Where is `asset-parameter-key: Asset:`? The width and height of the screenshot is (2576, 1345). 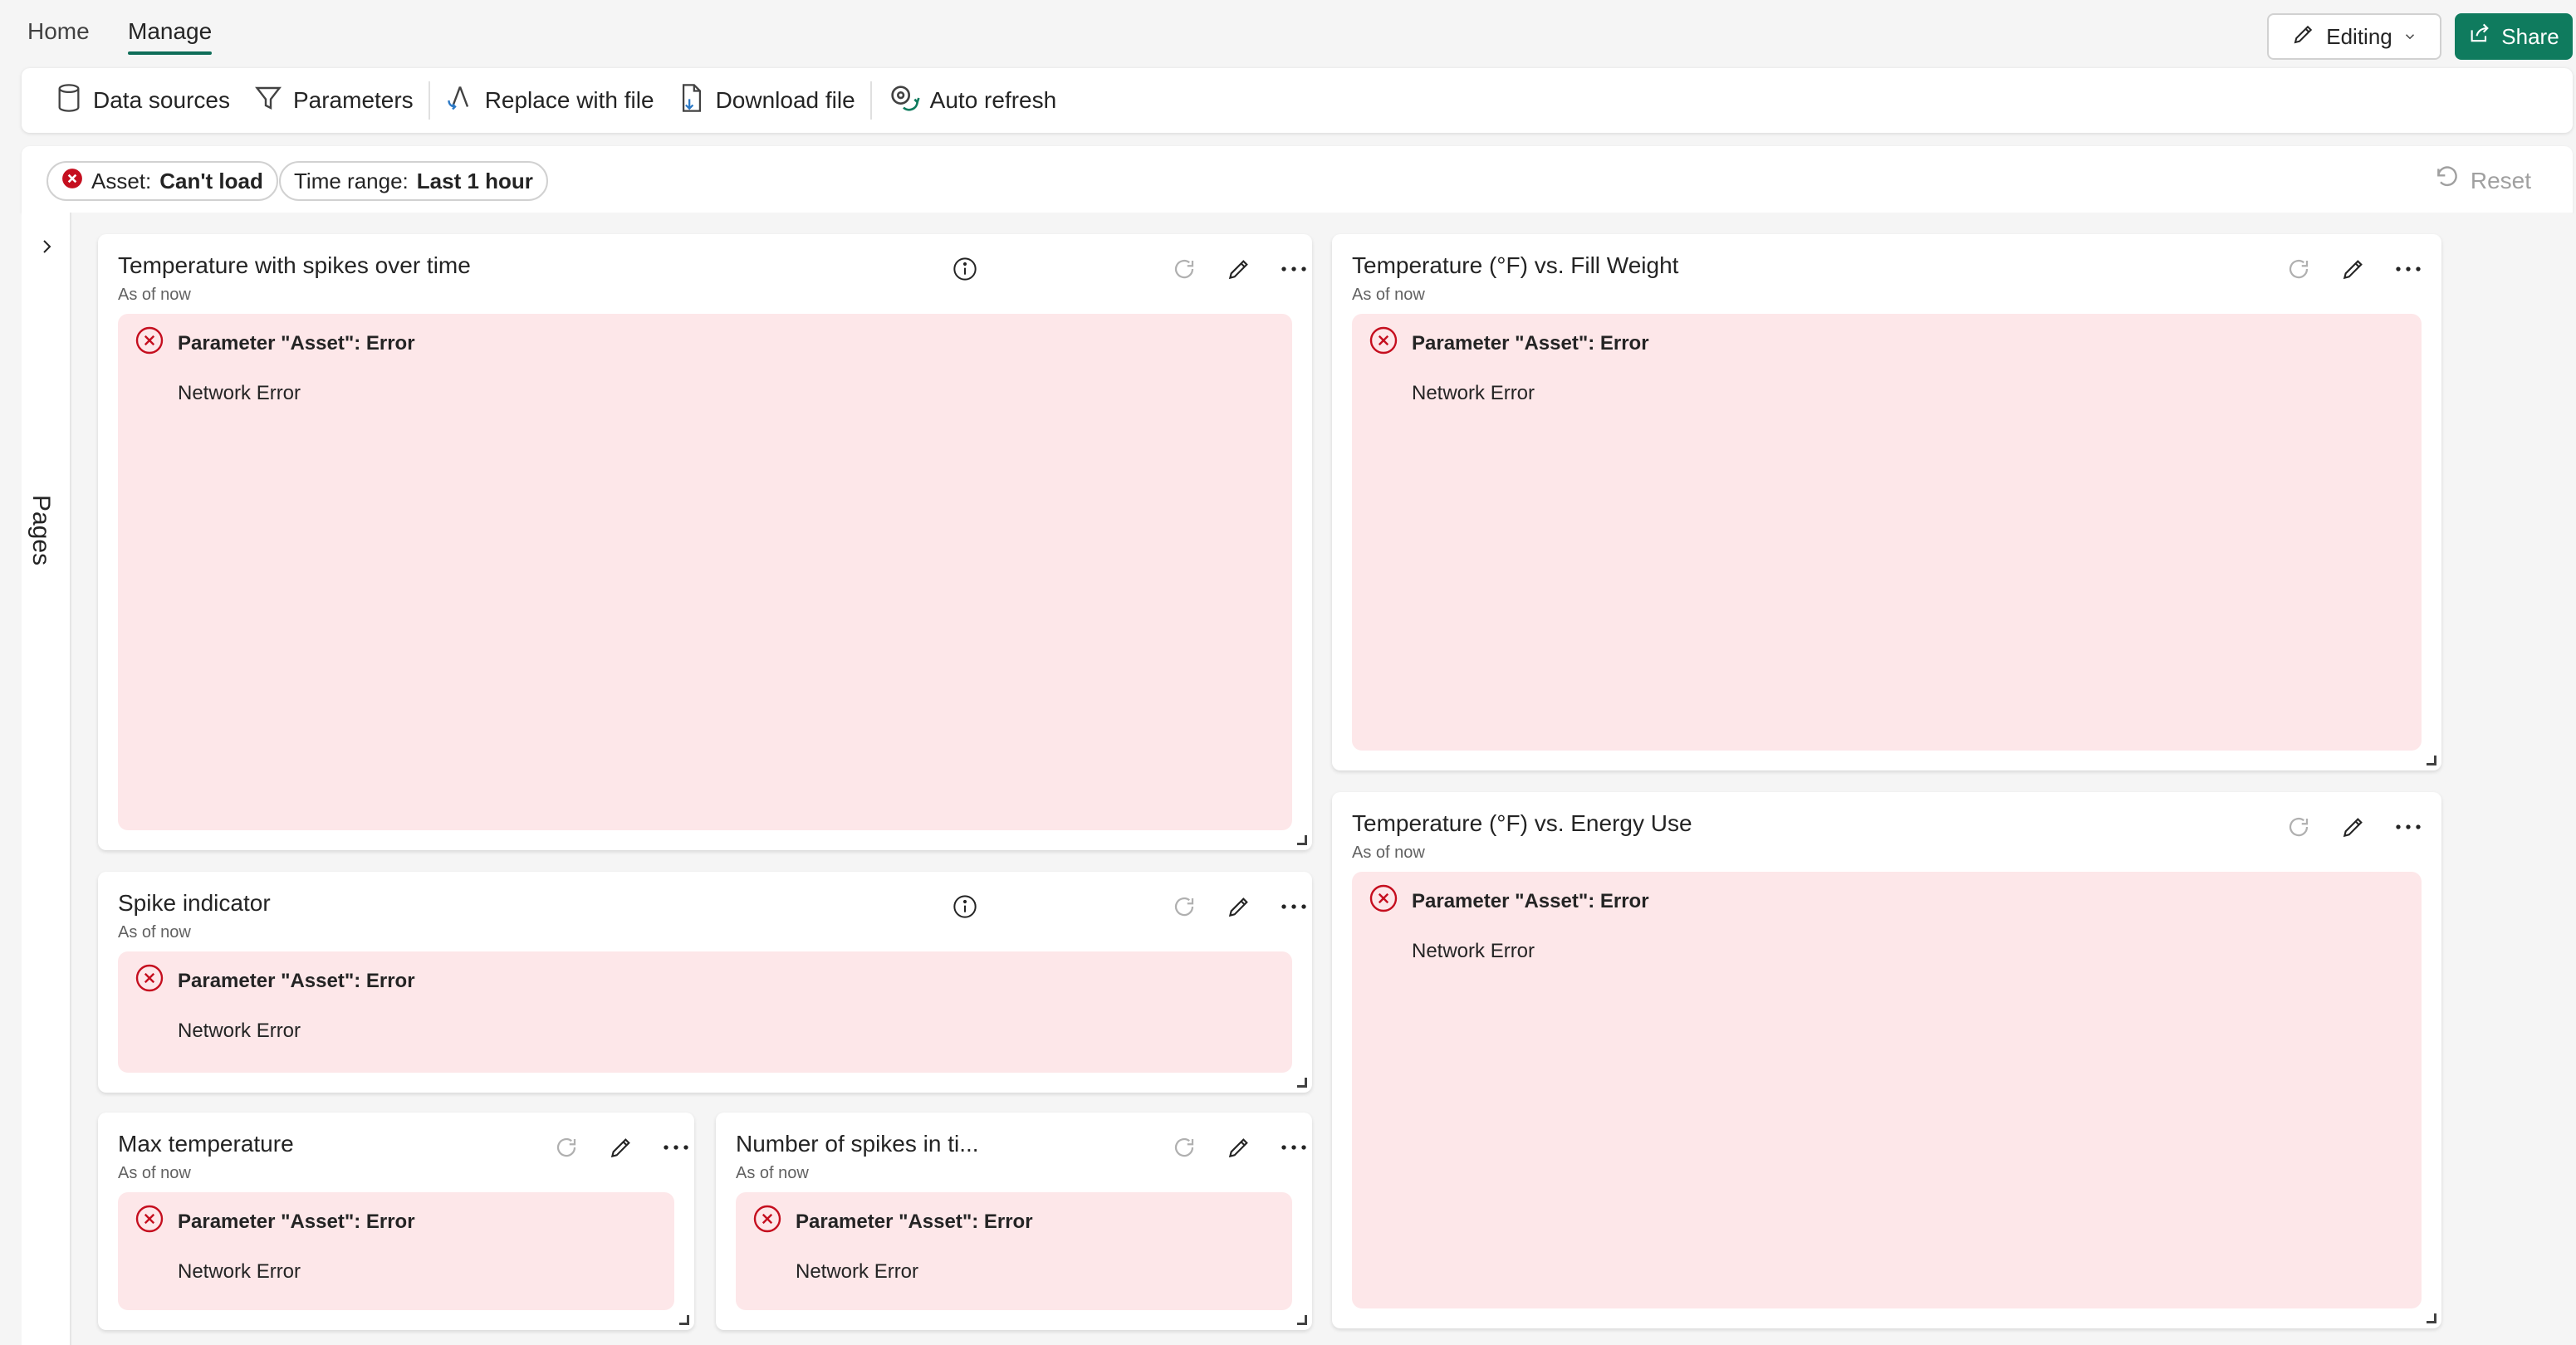 asset-parameter-key: Asset: is located at coordinates (122, 181).